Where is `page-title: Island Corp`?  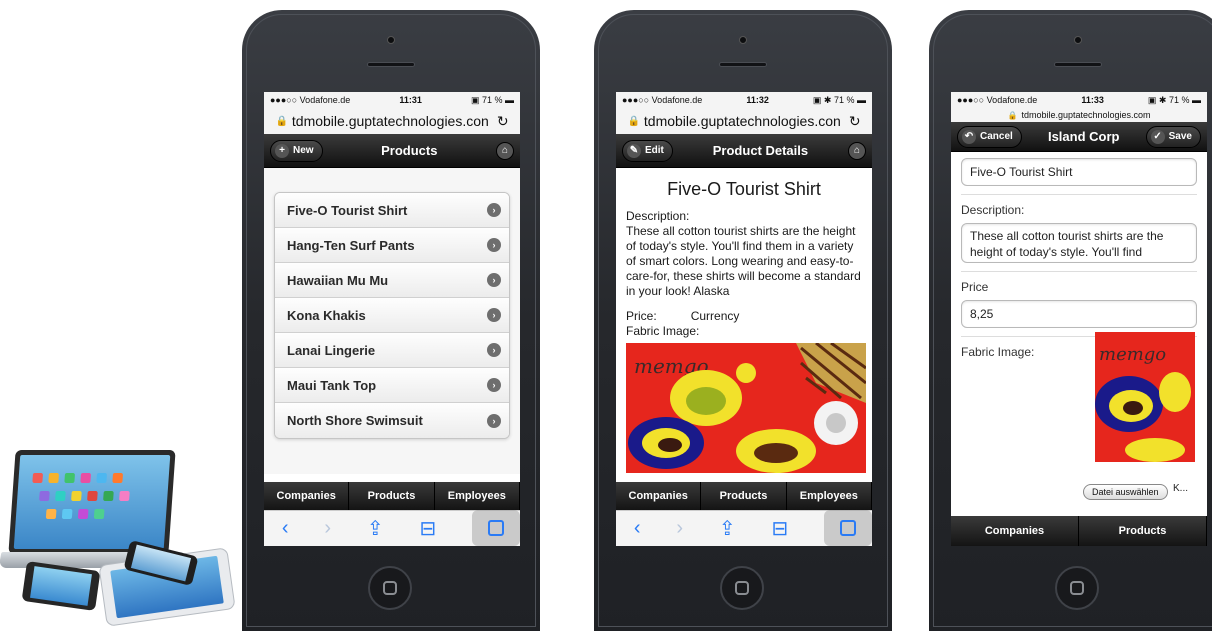
page-title: Island Corp is located at coordinates (1083, 136).